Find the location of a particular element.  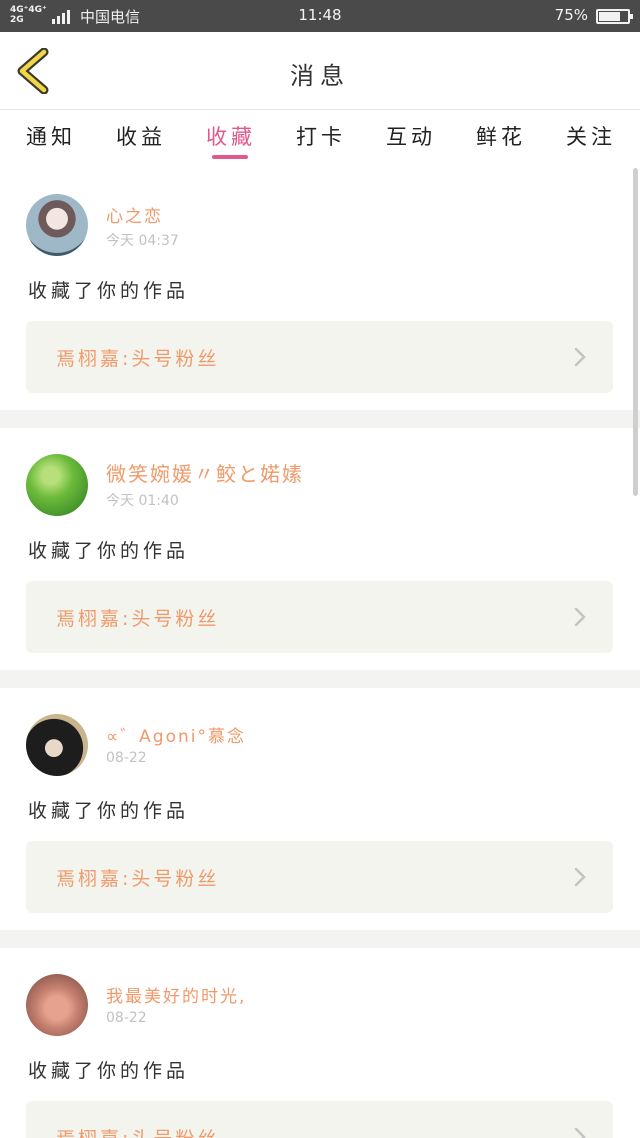

clock: 11:48 is located at coordinates (320, 15).